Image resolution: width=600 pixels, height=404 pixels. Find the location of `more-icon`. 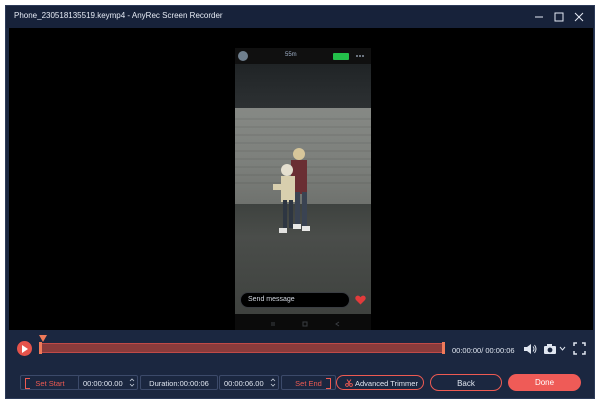

more-icon is located at coordinates (360, 56).